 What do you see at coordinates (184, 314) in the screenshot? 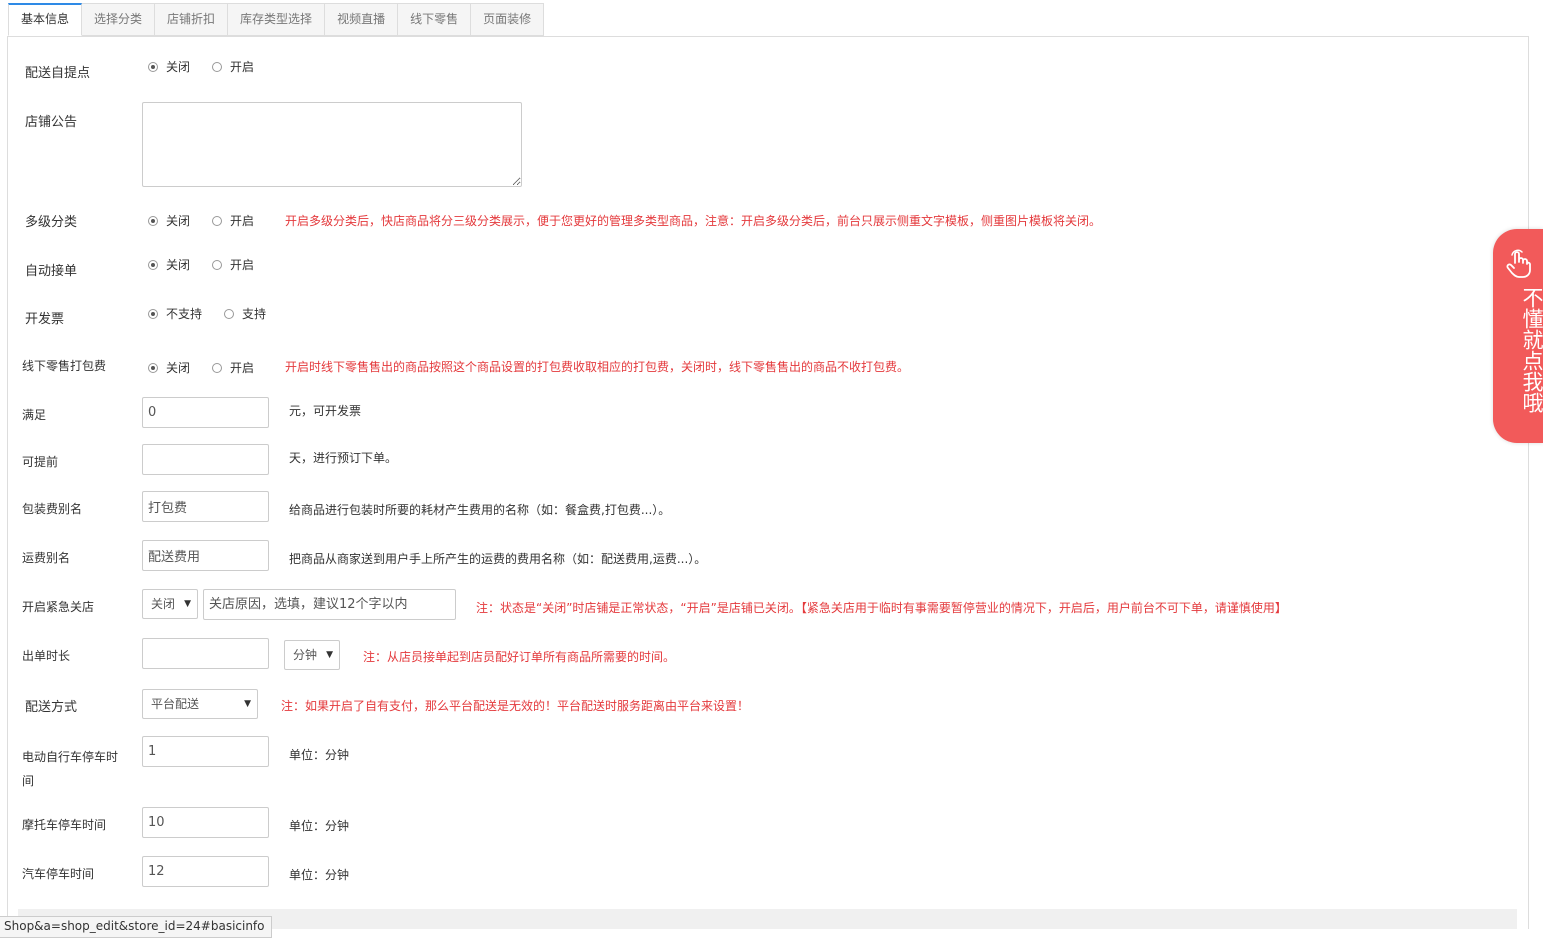
I see `radio-label: 不支持` at bounding box center [184, 314].